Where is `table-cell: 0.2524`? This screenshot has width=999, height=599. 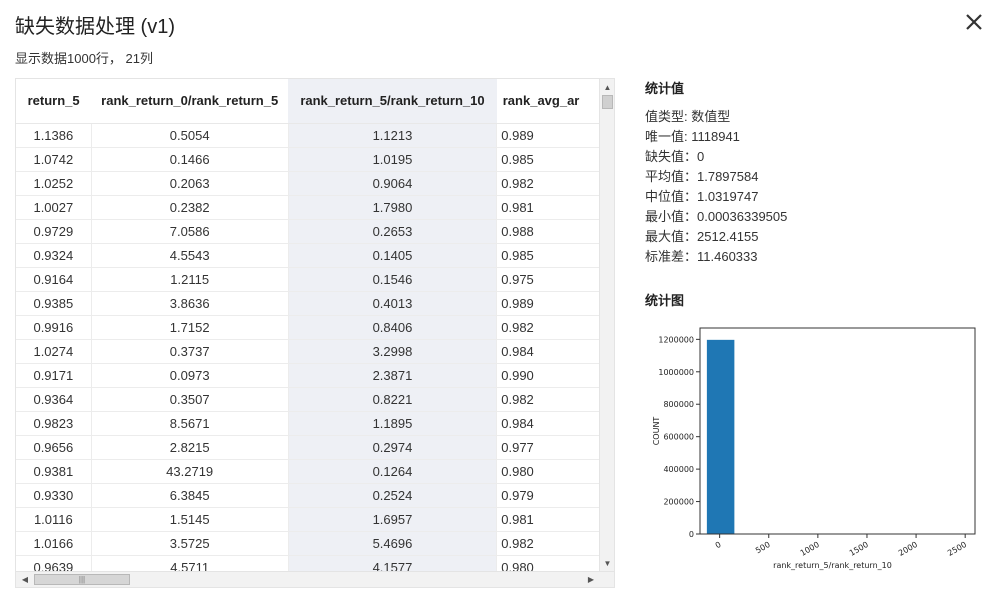
table-cell: 0.2524 is located at coordinates (393, 495).